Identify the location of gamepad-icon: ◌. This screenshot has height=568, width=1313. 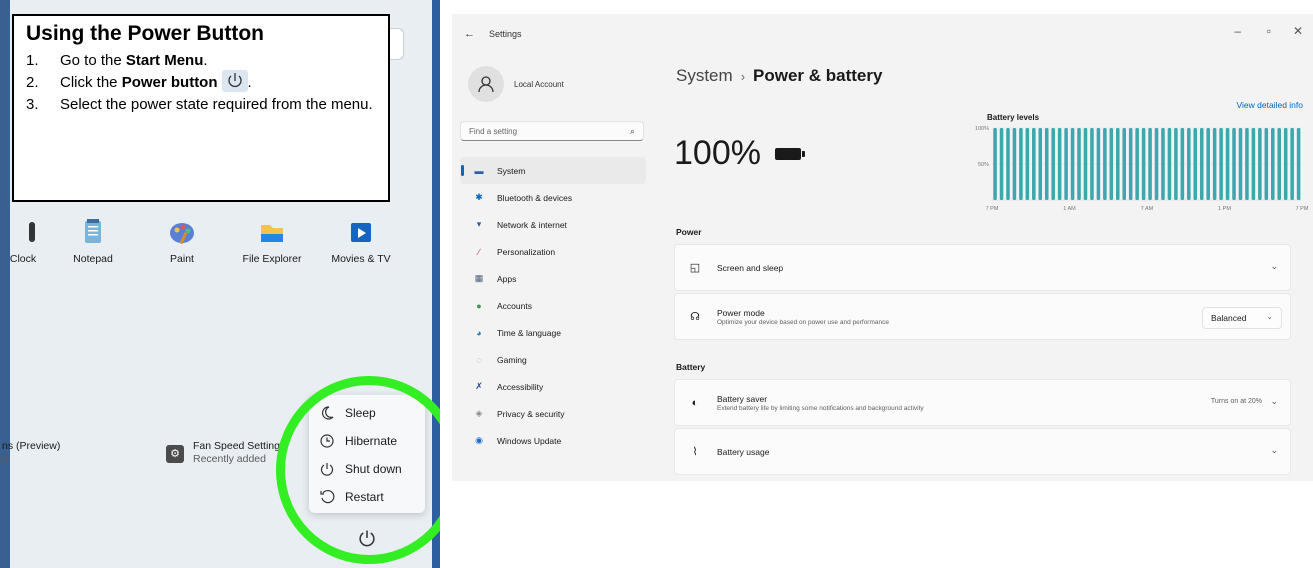
(479, 359).